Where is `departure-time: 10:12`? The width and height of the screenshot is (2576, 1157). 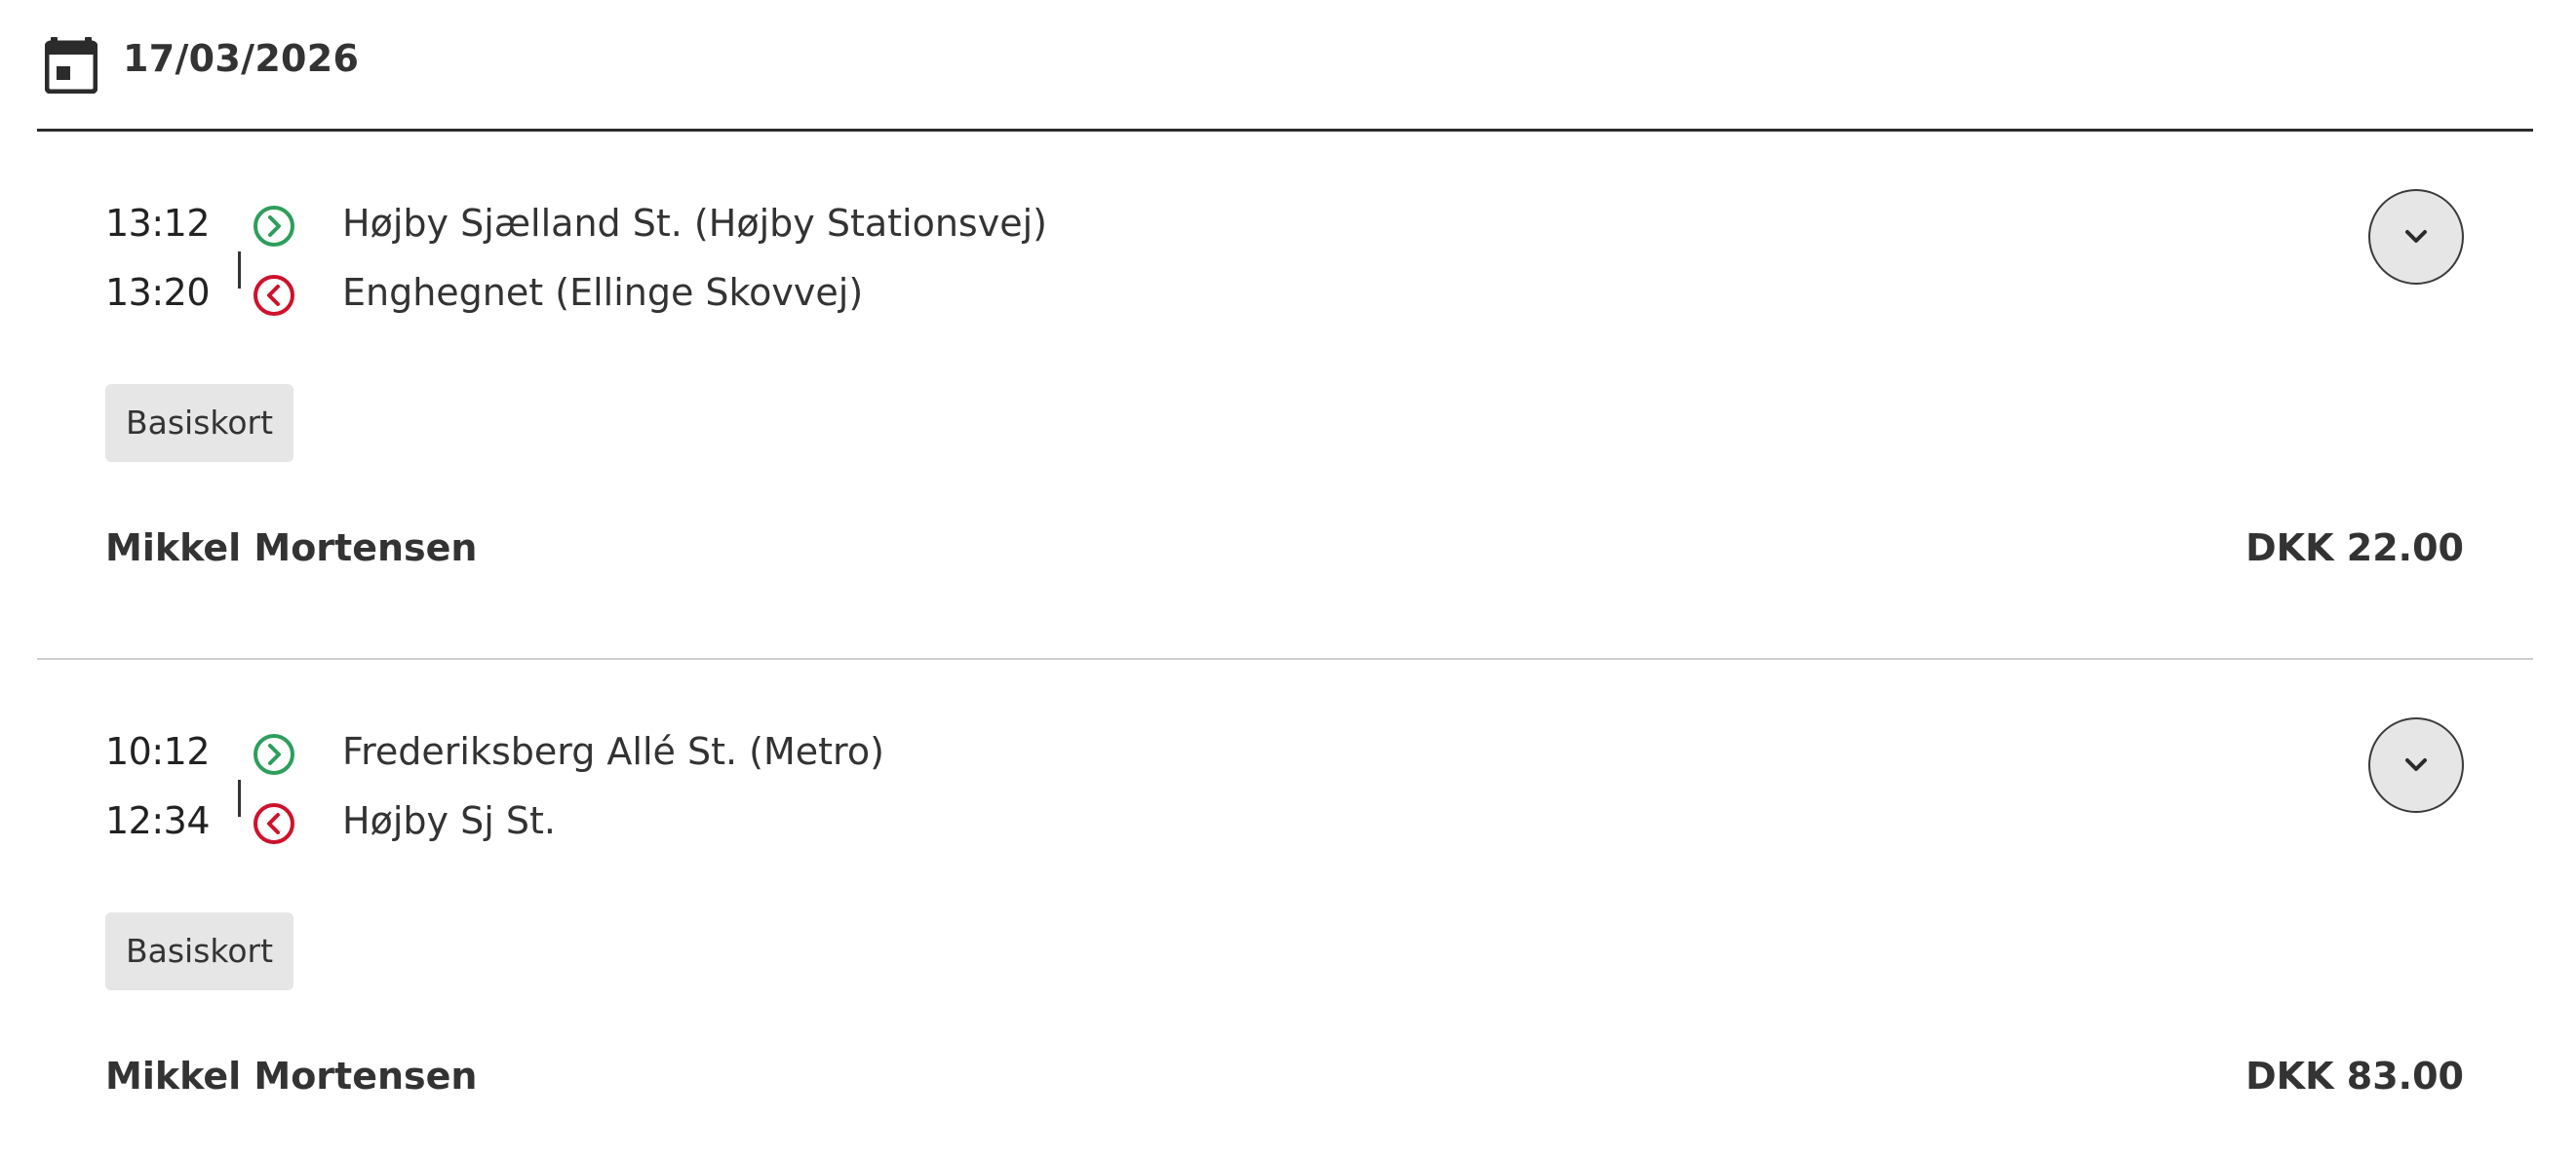
departure-time: 10:12 is located at coordinates (158, 751).